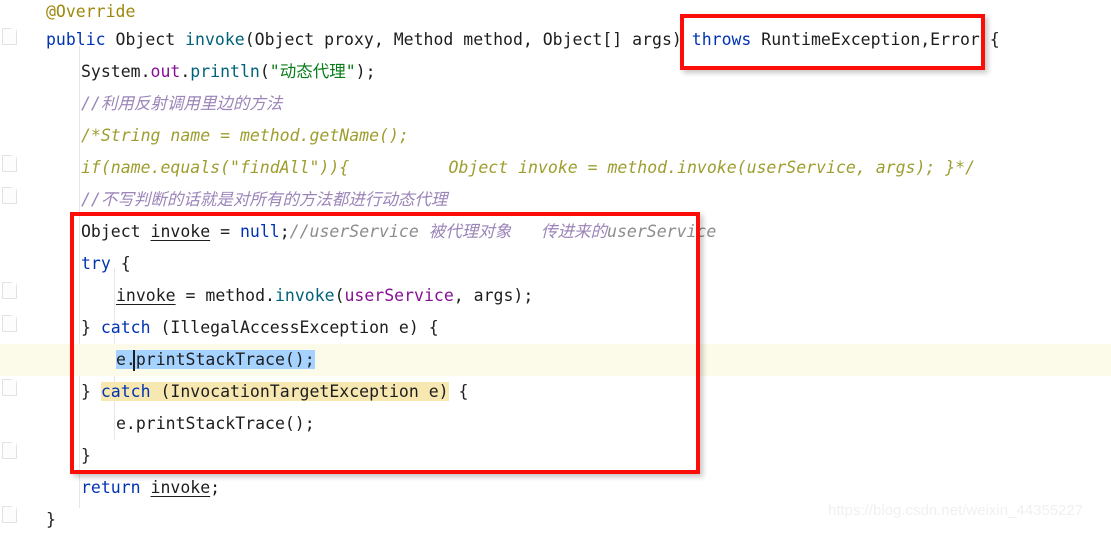 The width and height of the screenshot is (1111, 535). What do you see at coordinates (279, 327) in the screenshot?
I see `code-token: IllegalAccessException` at bounding box center [279, 327].